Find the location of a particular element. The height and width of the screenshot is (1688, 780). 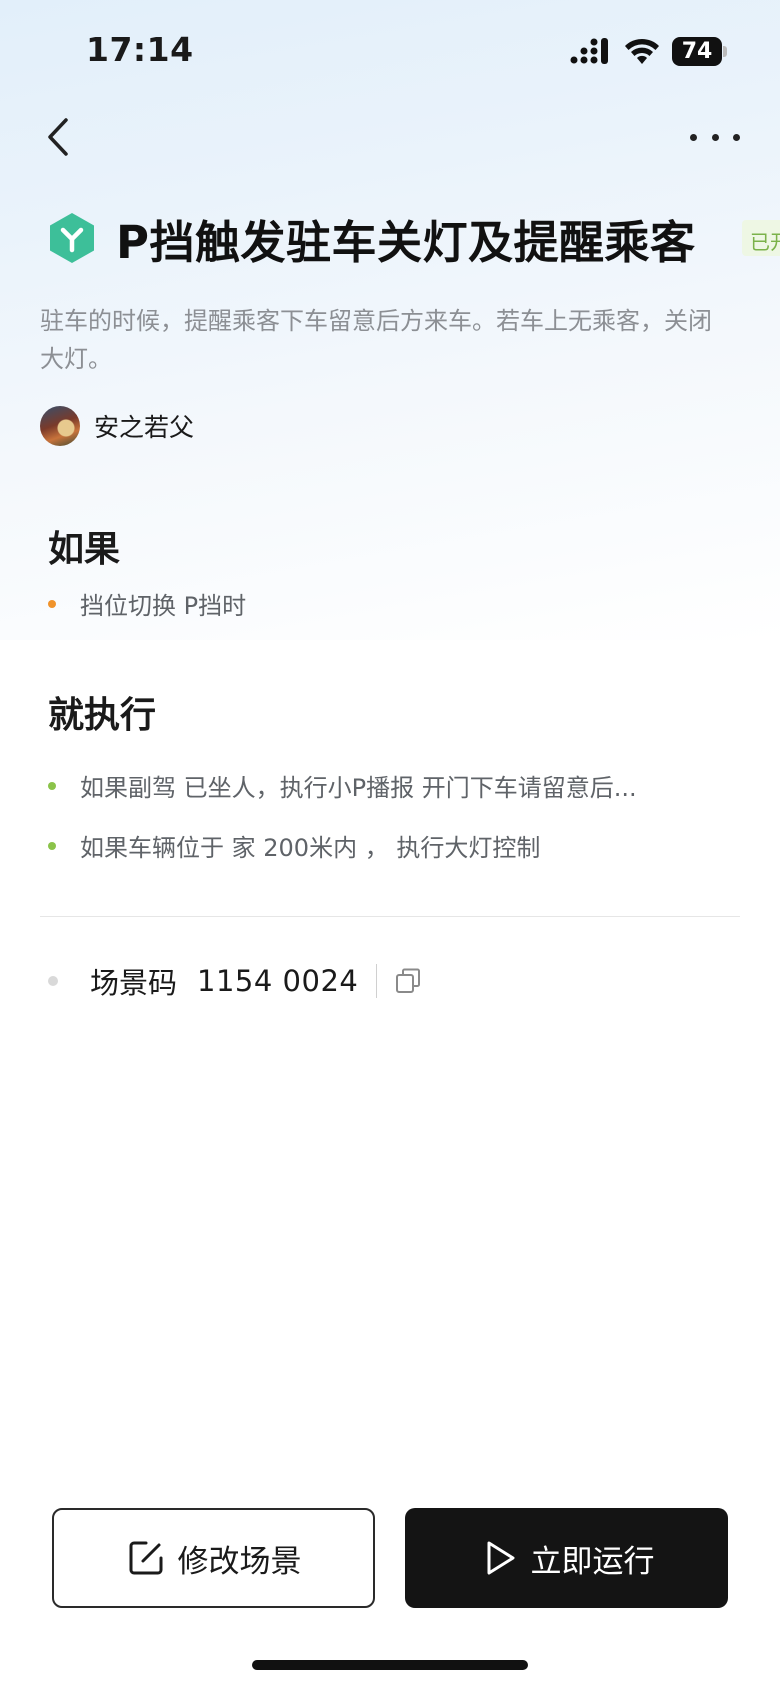

status-time: 17:14 is located at coordinates (140, 49).